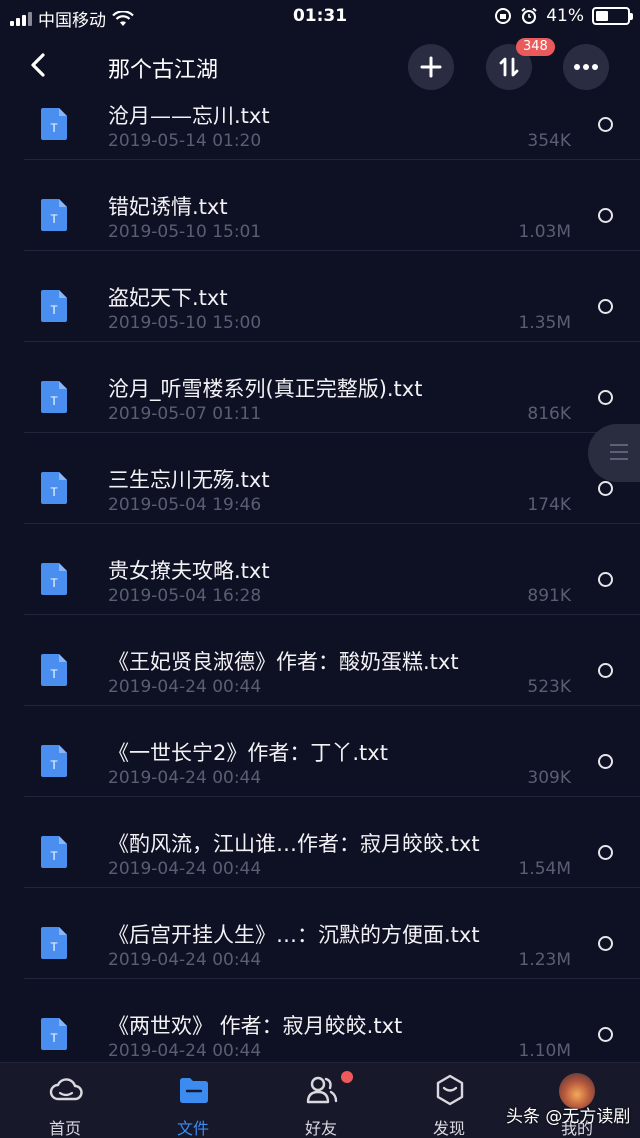 This screenshot has height=1138, width=640. I want to click on discover-icon, so click(450, 1090).